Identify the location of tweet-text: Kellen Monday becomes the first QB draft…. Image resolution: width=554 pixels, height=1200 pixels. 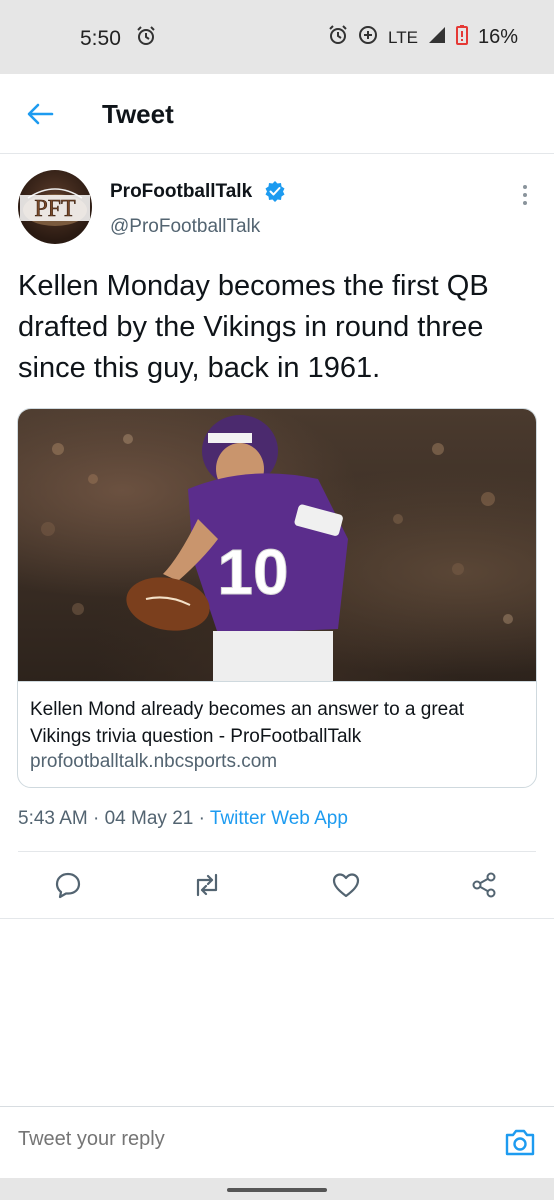
(253, 327).